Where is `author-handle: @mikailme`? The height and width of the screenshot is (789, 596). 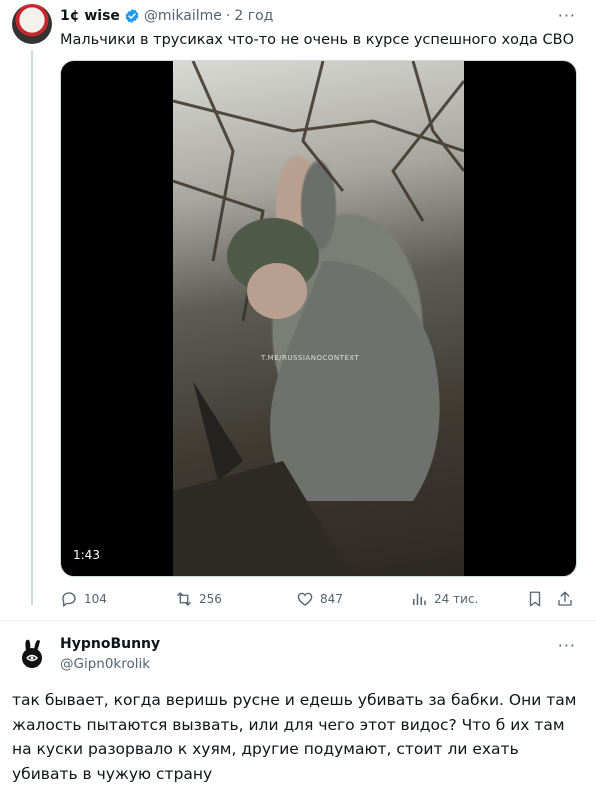 author-handle: @mikailme is located at coordinates (183, 16).